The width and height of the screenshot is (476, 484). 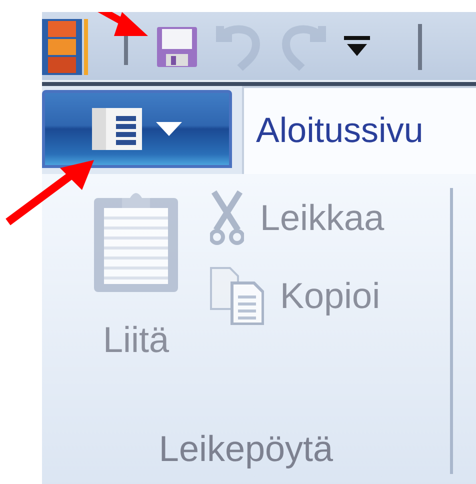 I want to click on app-menu-button, so click(x=137, y=129).